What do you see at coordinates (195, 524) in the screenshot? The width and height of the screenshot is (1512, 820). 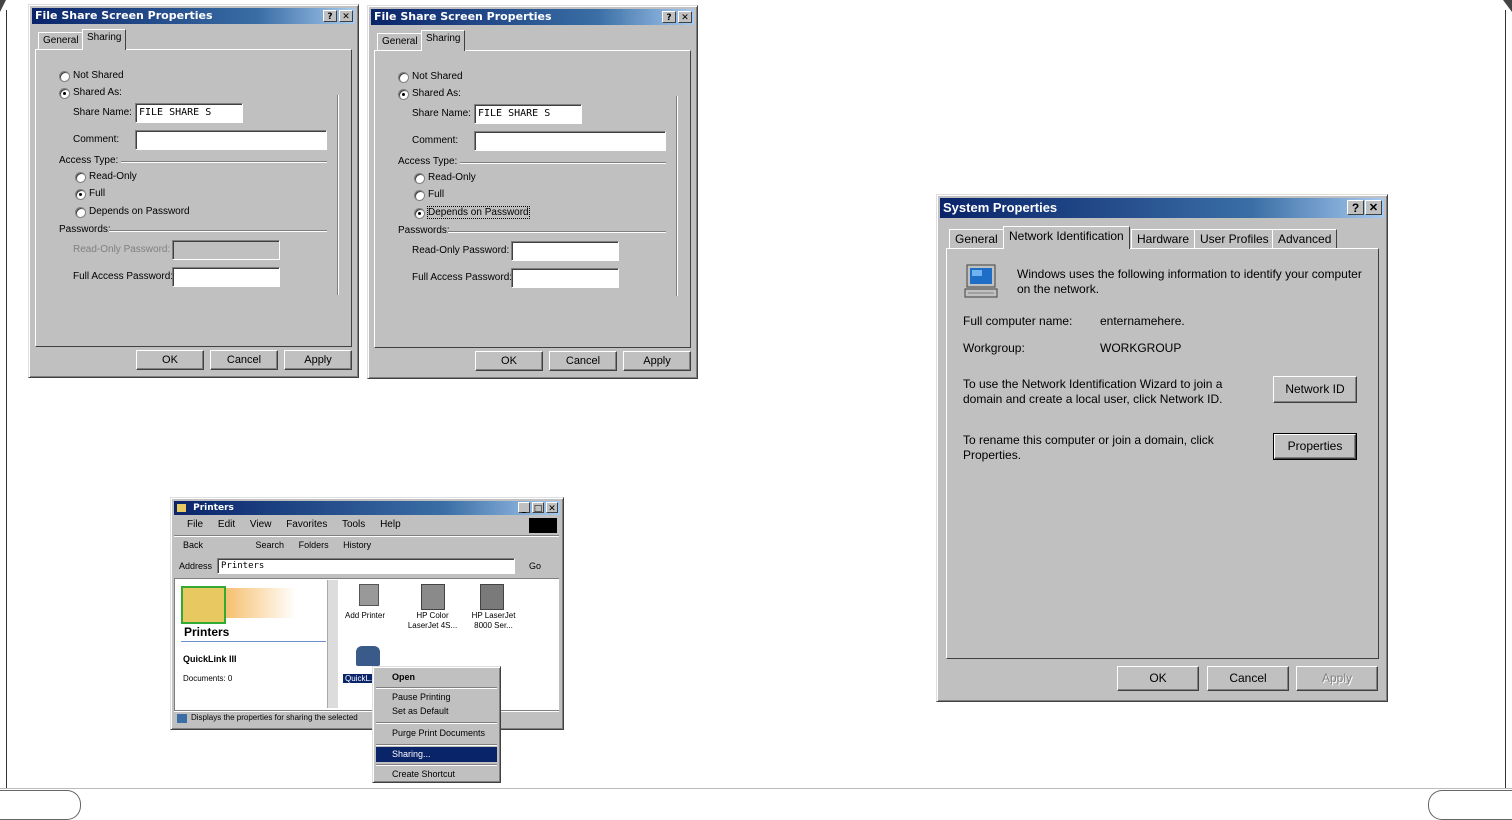 I see `menu-file: File` at bounding box center [195, 524].